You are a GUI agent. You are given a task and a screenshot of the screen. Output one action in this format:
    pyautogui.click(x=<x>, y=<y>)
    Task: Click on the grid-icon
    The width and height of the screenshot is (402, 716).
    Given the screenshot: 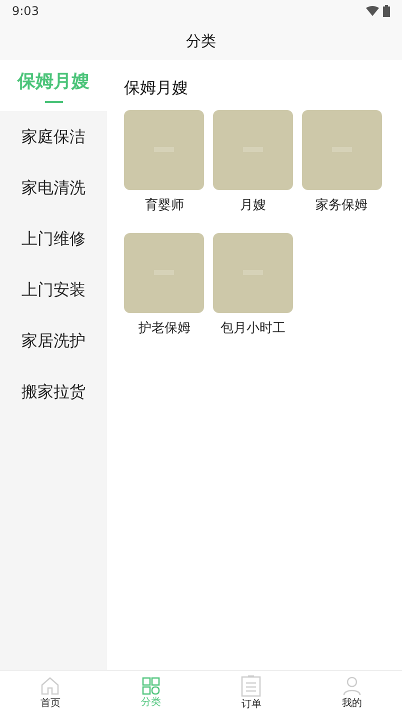 What is the action you would take?
    pyautogui.click(x=151, y=686)
    